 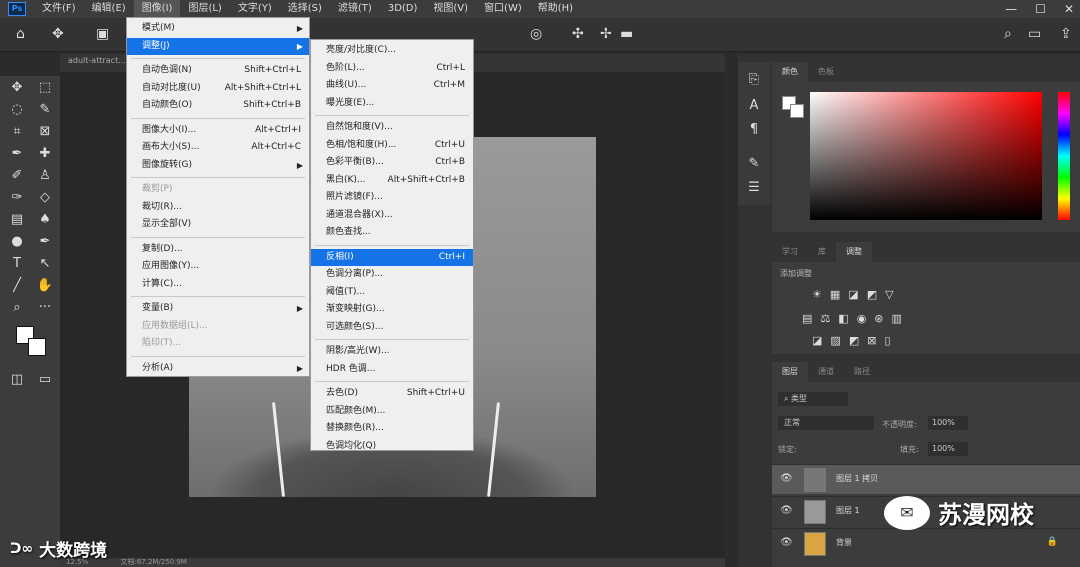 What do you see at coordinates (17, 154) in the screenshot?
I see `eyedropper-icon: ✒` at bounding box center [17, 154].